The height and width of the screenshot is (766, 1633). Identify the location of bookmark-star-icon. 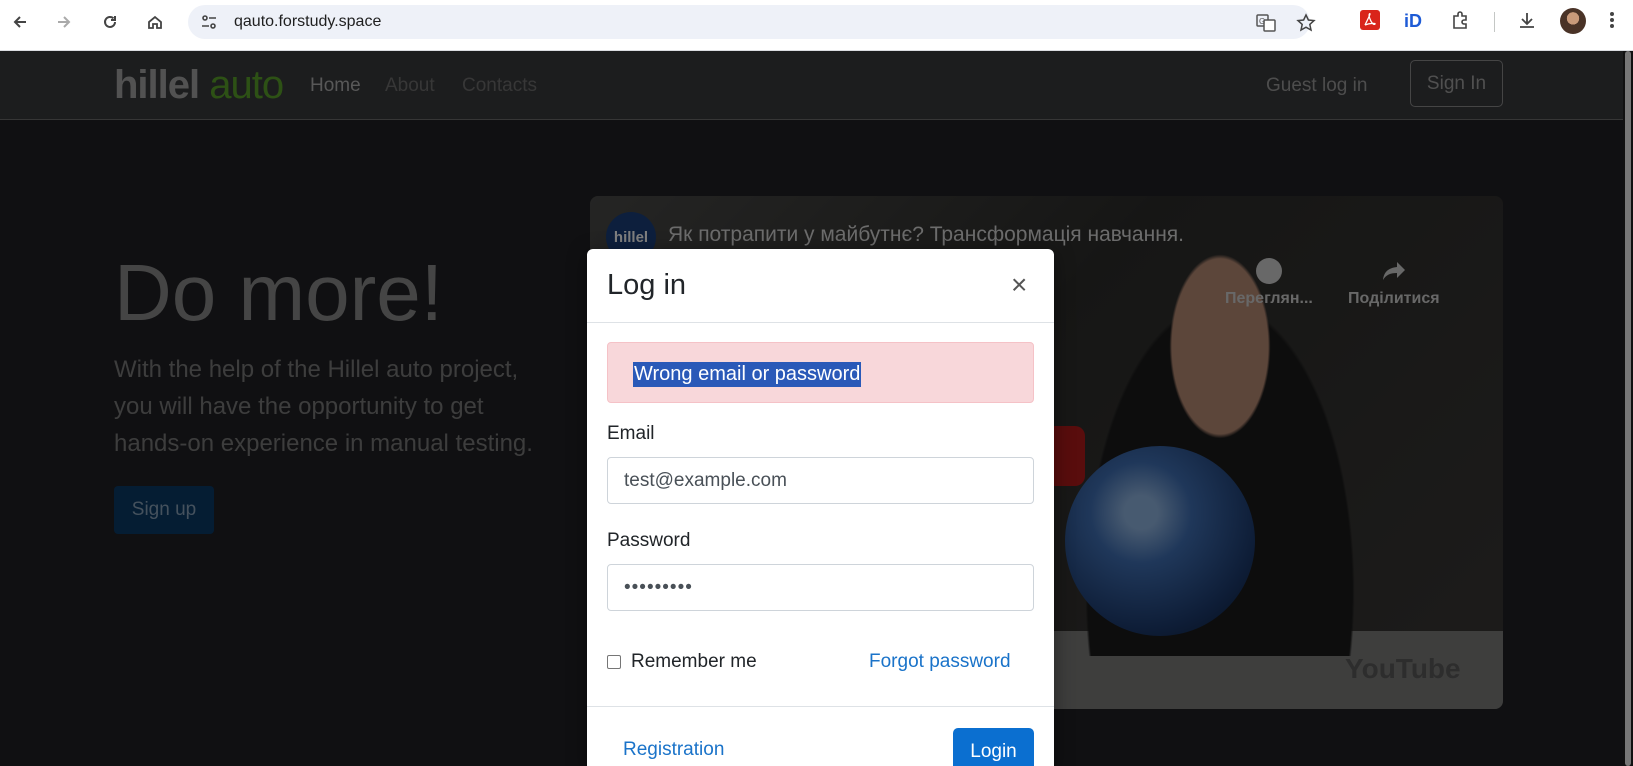
(1306, 25).